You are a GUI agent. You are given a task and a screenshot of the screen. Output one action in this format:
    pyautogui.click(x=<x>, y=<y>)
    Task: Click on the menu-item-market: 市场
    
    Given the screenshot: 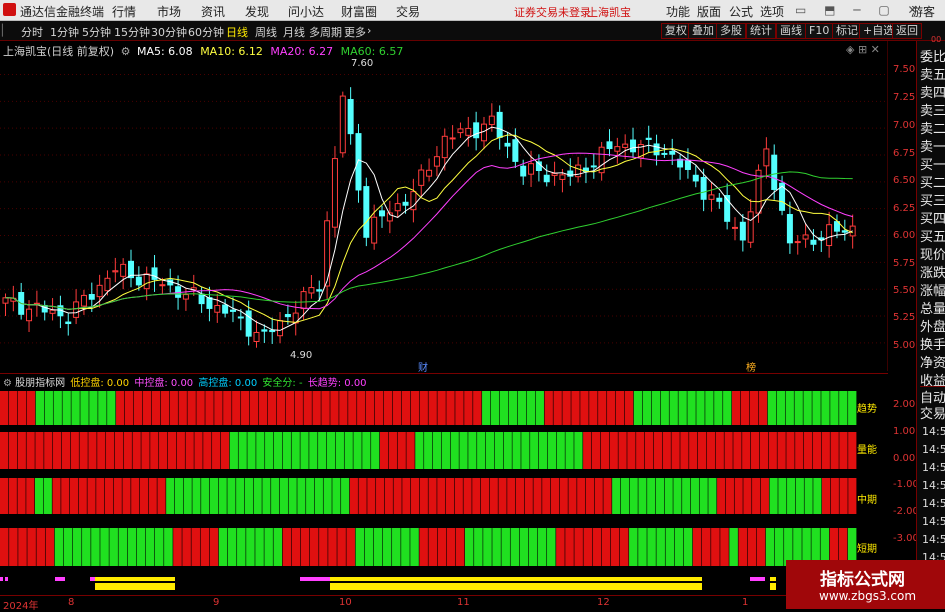 What is the action you would take?
    pyautogui.click(x=169, y=11)
    